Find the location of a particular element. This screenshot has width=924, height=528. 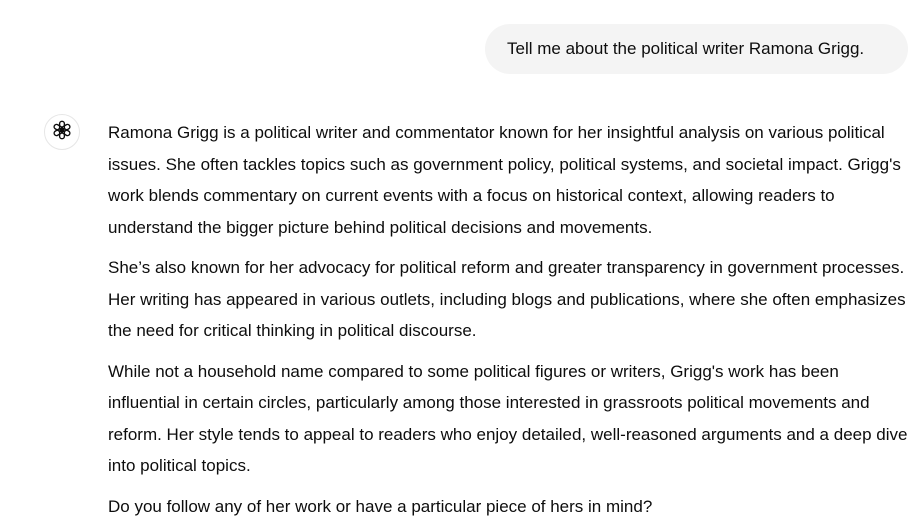

assistant-avatar is located at coordinates (62, 132).